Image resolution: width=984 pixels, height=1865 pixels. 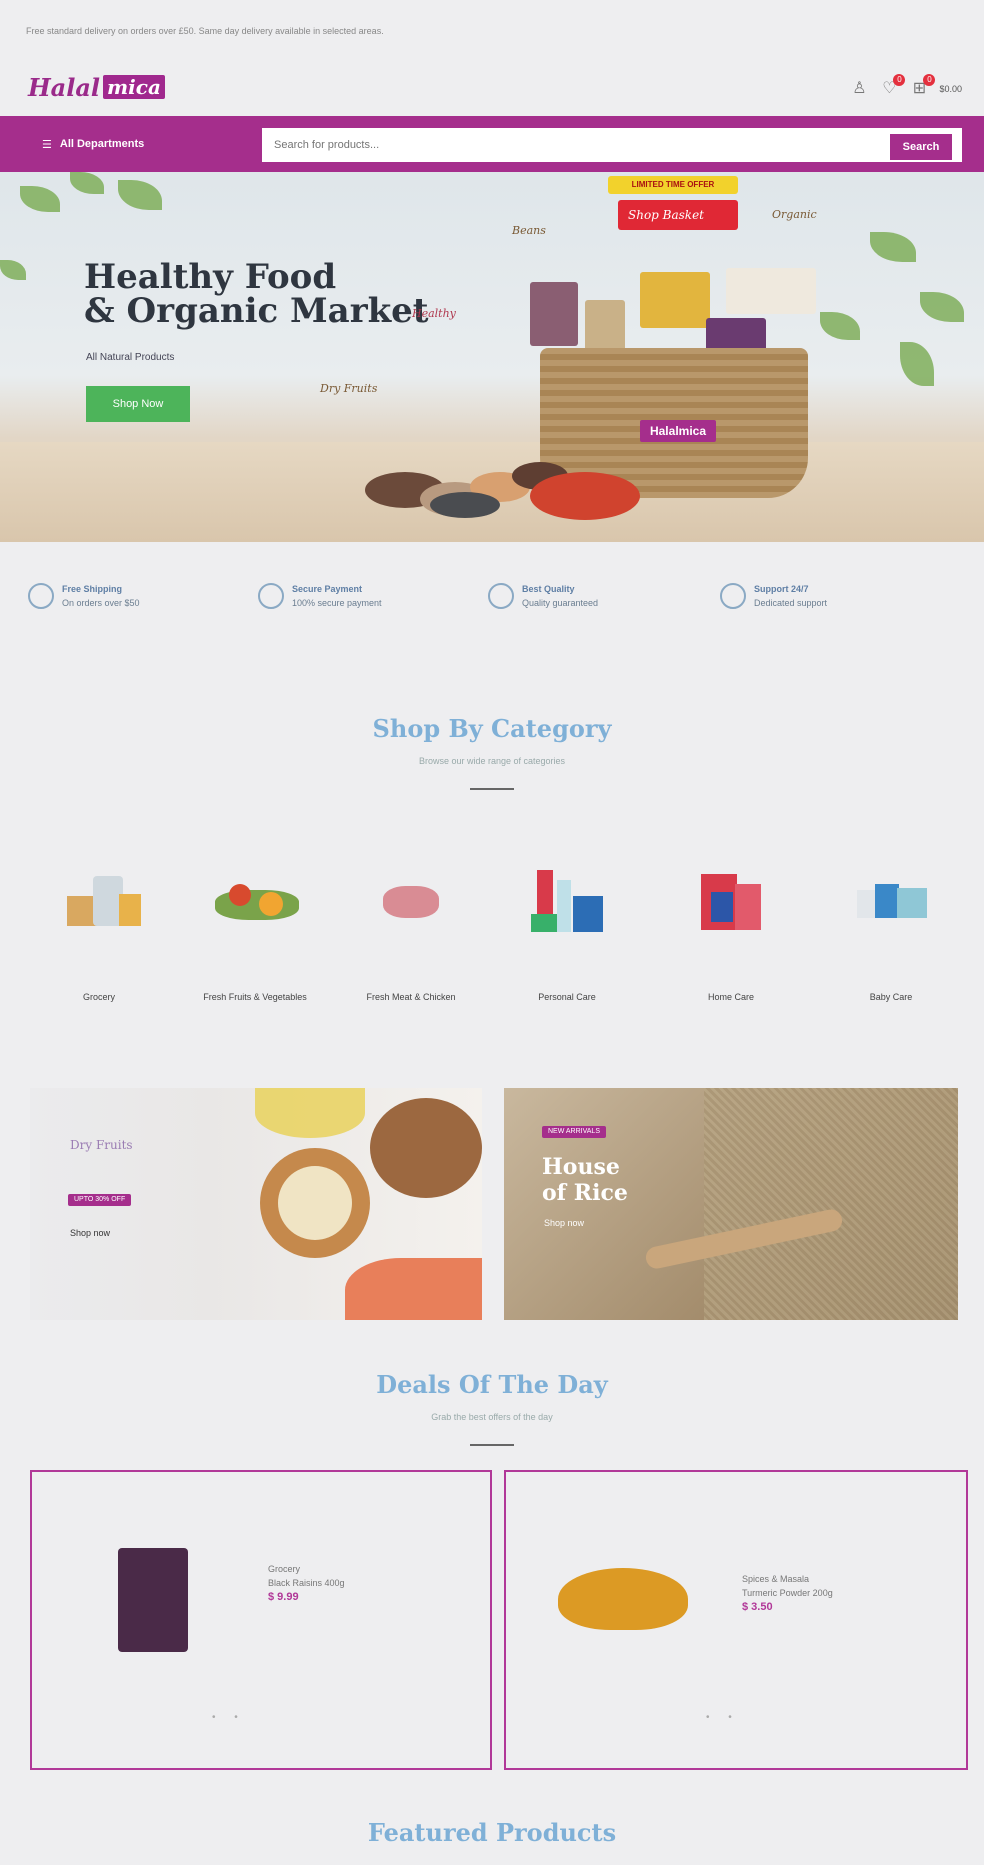 What do you see at coordinates (255, 997) in the screenshot?
I see `category-label: Fresh Fruits & Vegetables` at bounding box center [255, 997].